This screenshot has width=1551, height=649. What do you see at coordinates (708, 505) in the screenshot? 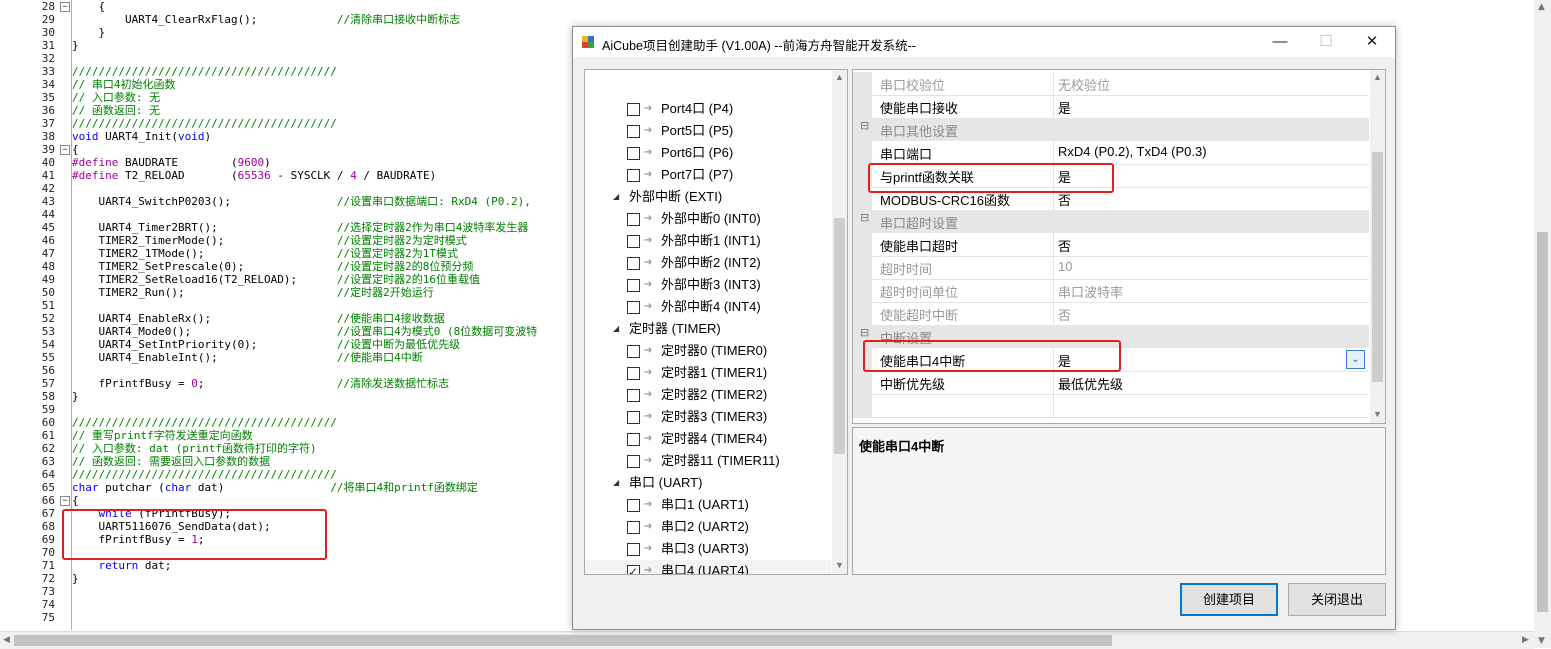
I see `tree-item: ➔ 串口1 (UART1)` at bounding box center [708, 505].